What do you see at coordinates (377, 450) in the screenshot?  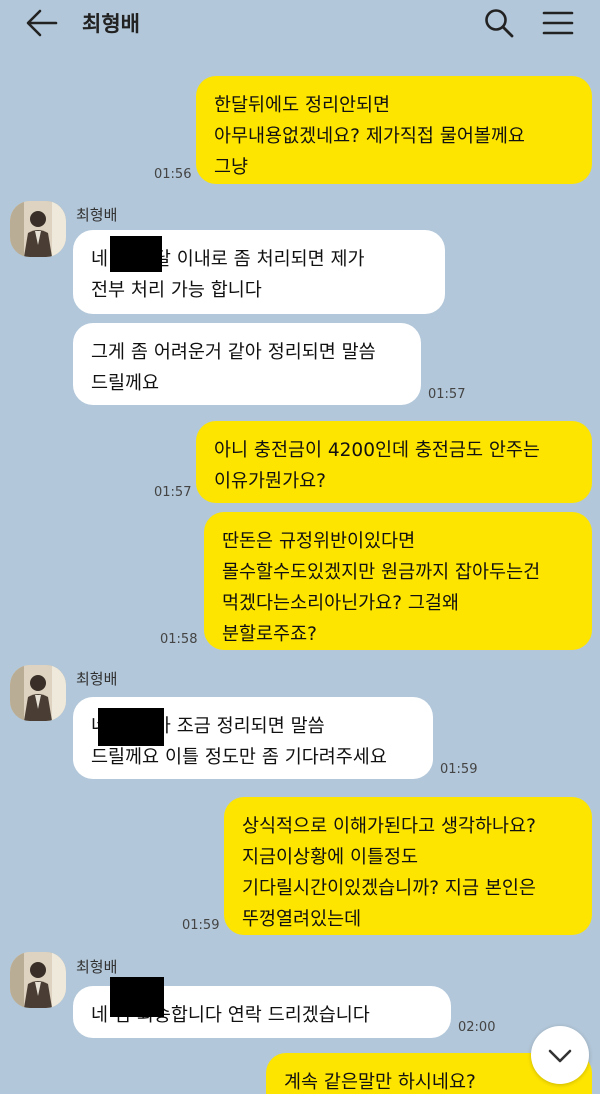 I see `message-line: 아니 충전금이 4200인데 충전금도 안주는` at bounding box center [377, 450].